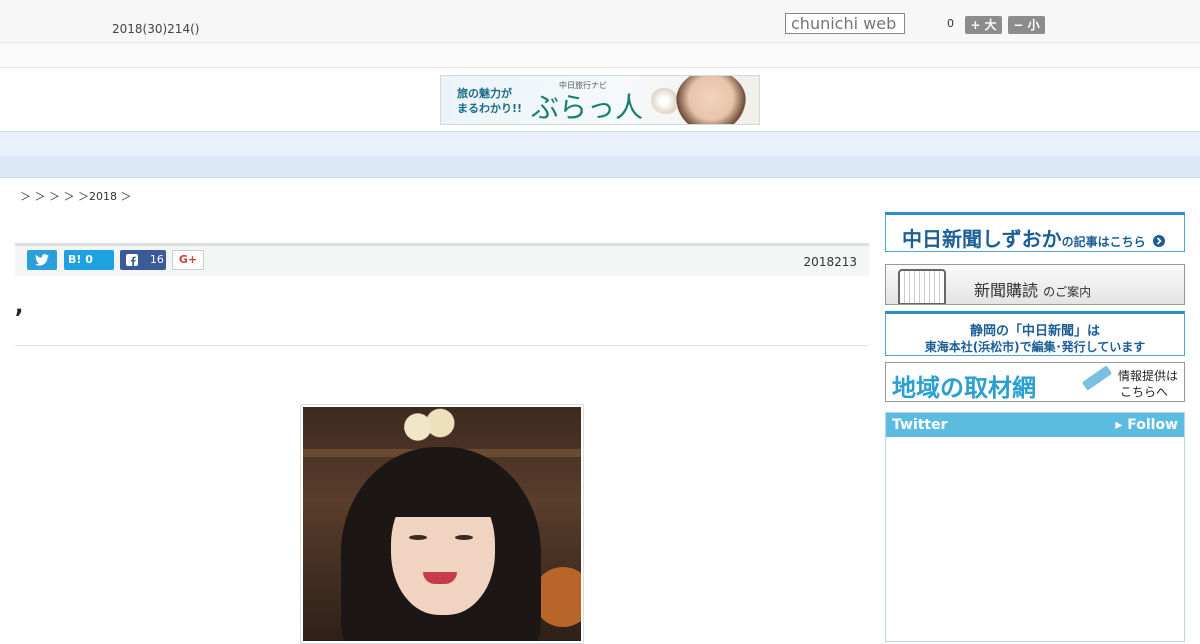 The height and width of the screenshot is (644, 1200). Describe the element at coordinates (418, 537) in the screenshot. I see `photo-eye-left` at that location.